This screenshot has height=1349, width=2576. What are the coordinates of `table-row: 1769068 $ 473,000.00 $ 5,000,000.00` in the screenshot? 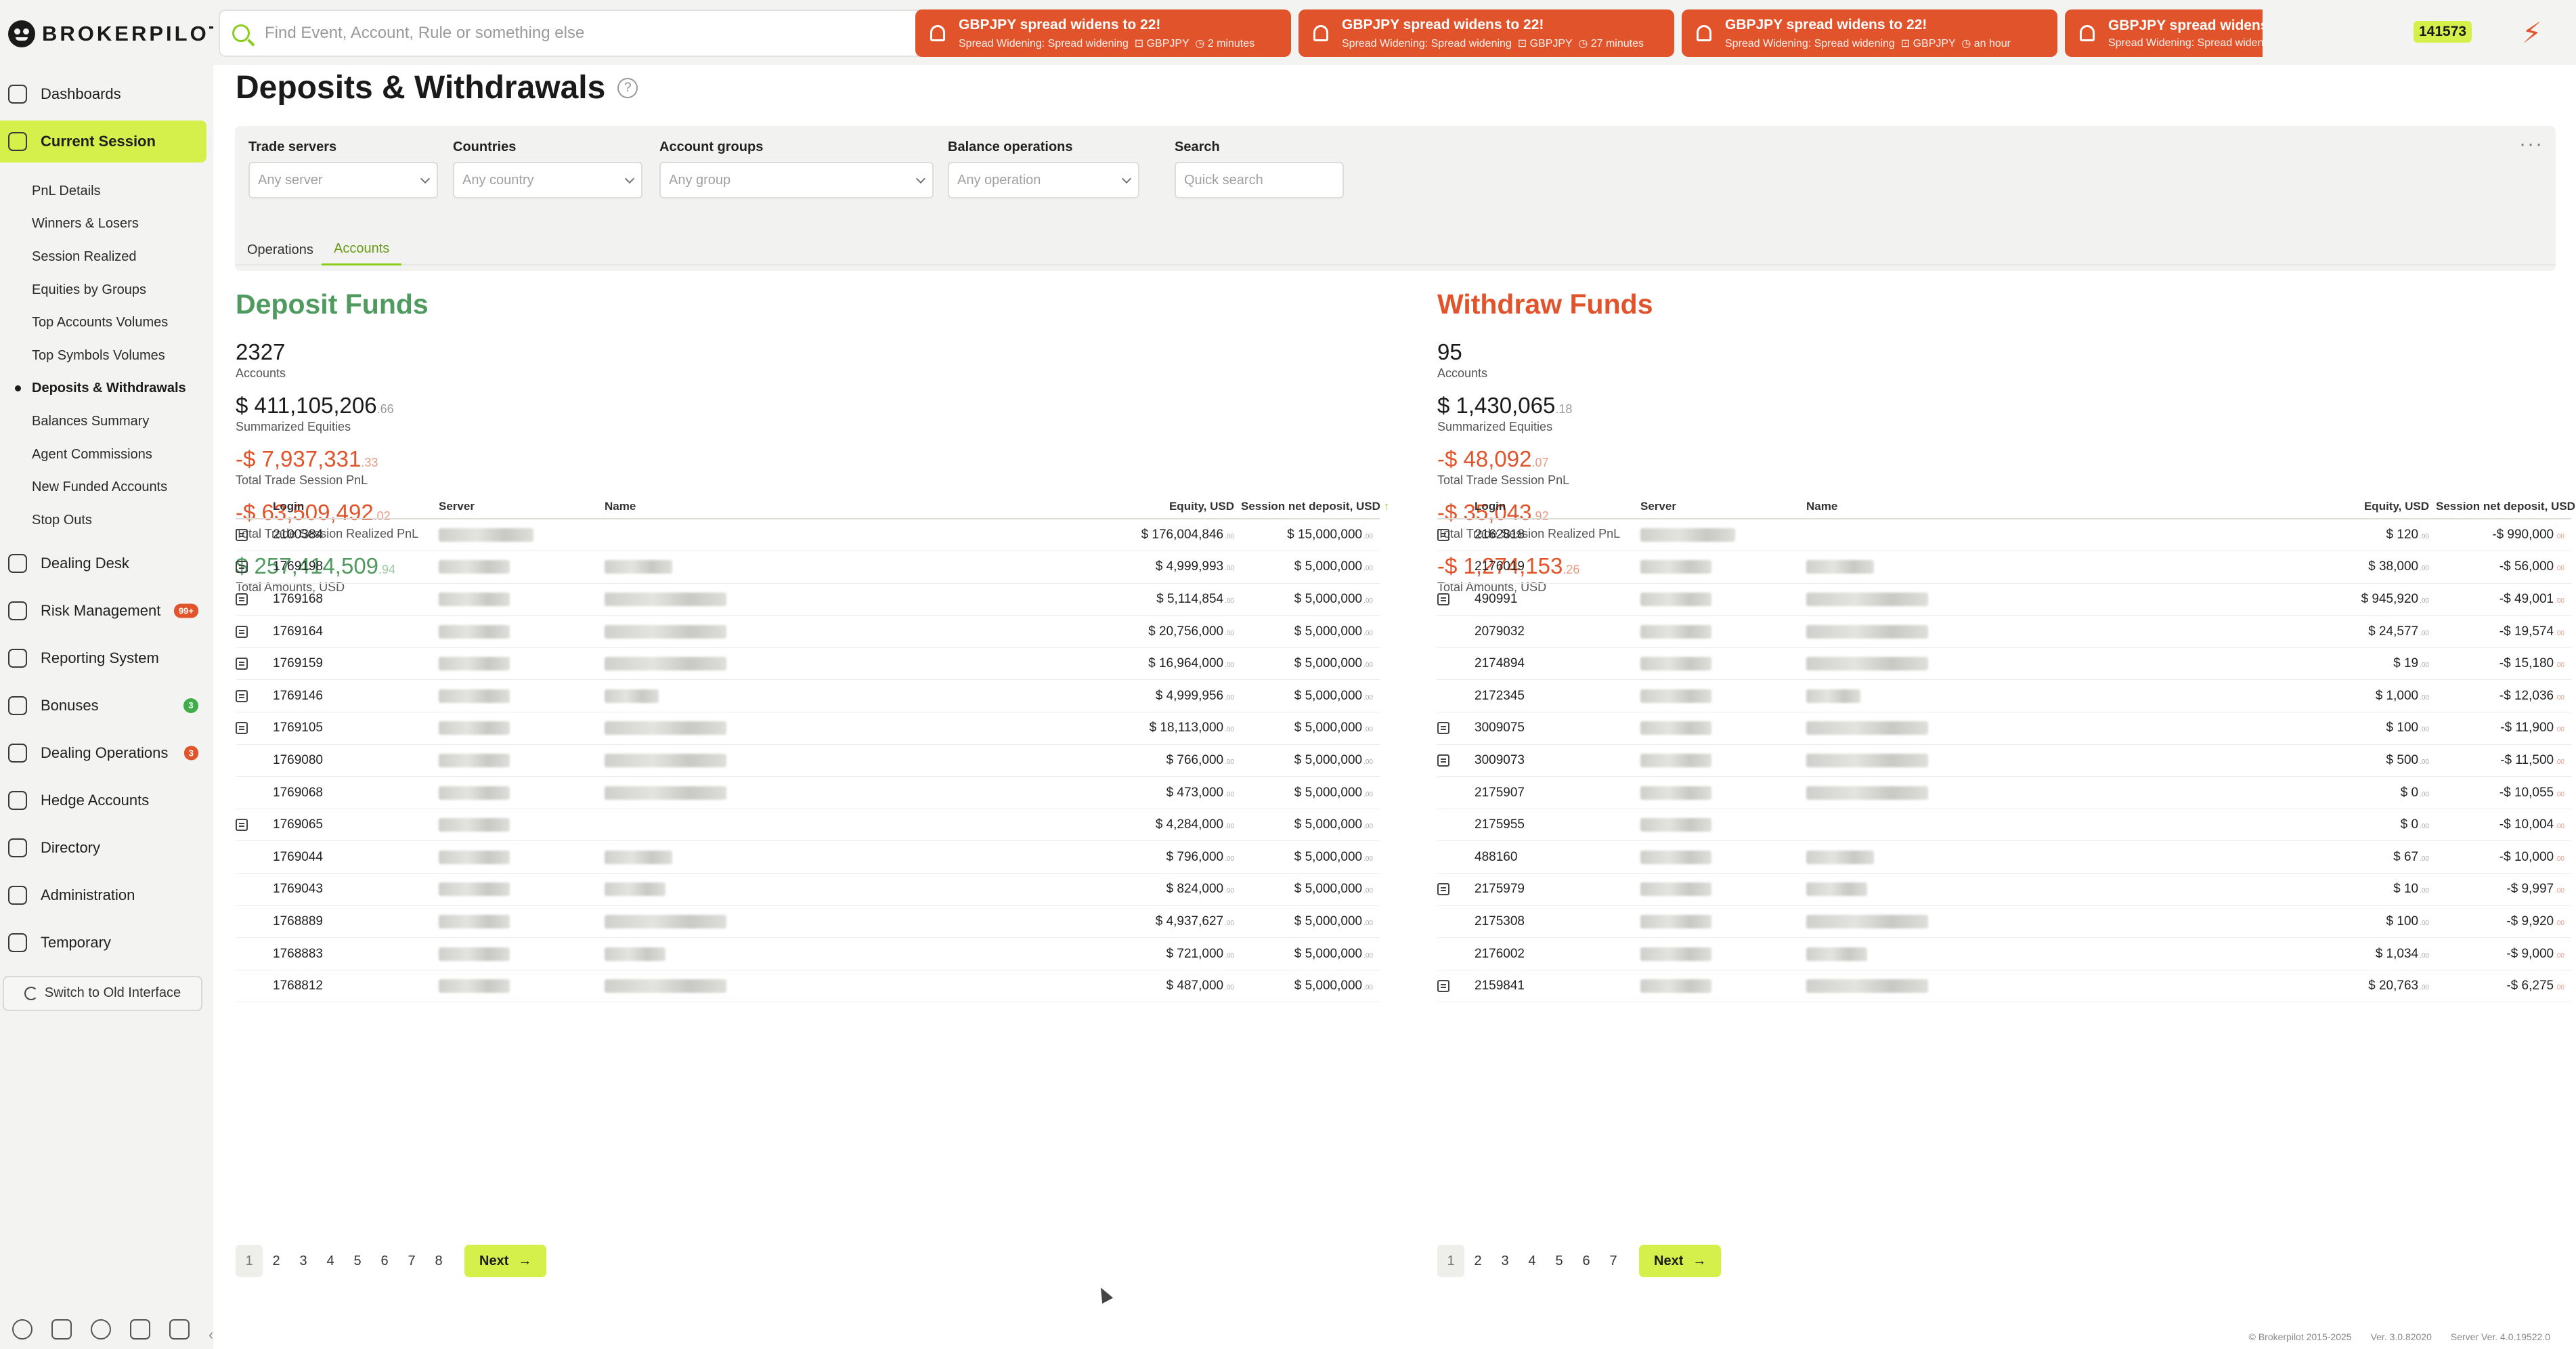 It's located at (808, 792).